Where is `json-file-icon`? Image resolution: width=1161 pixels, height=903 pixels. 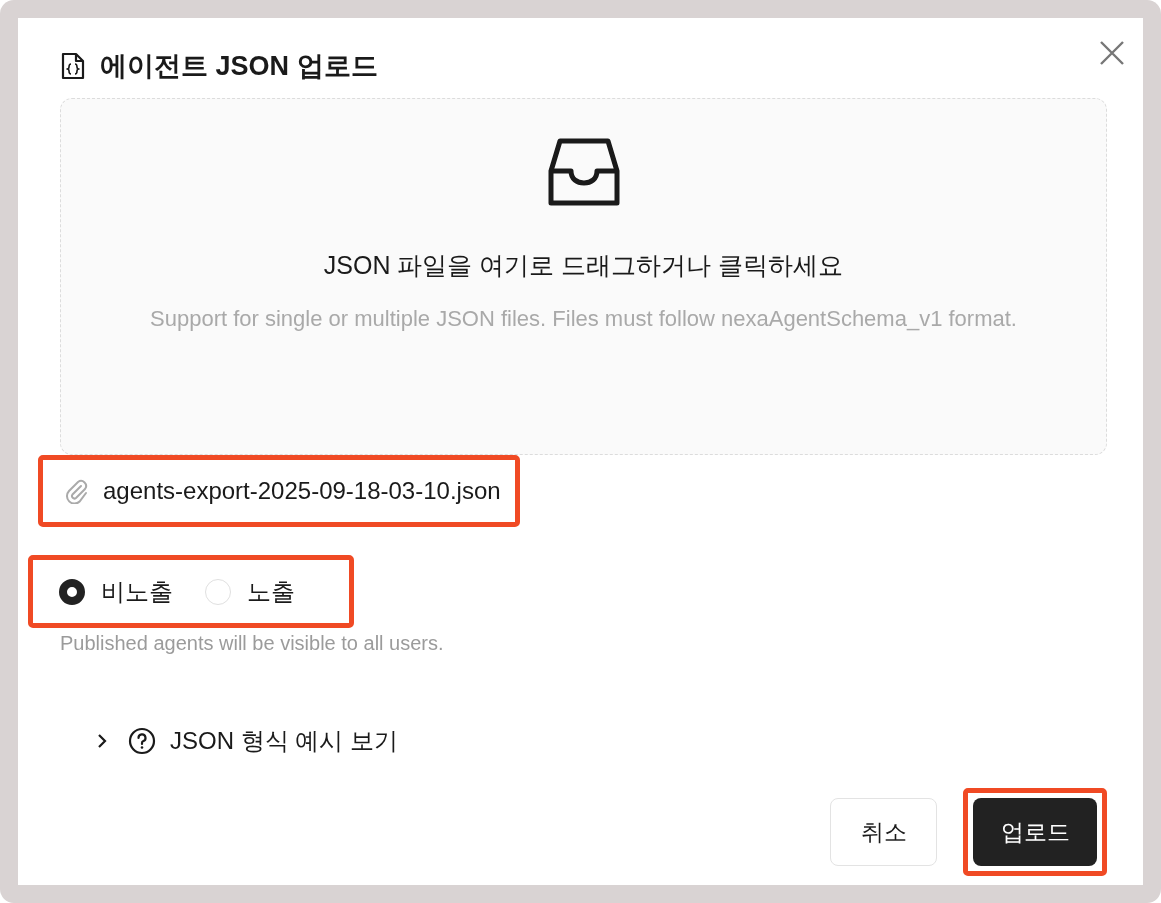
json-file-icon is located at coordinates (73, 66).